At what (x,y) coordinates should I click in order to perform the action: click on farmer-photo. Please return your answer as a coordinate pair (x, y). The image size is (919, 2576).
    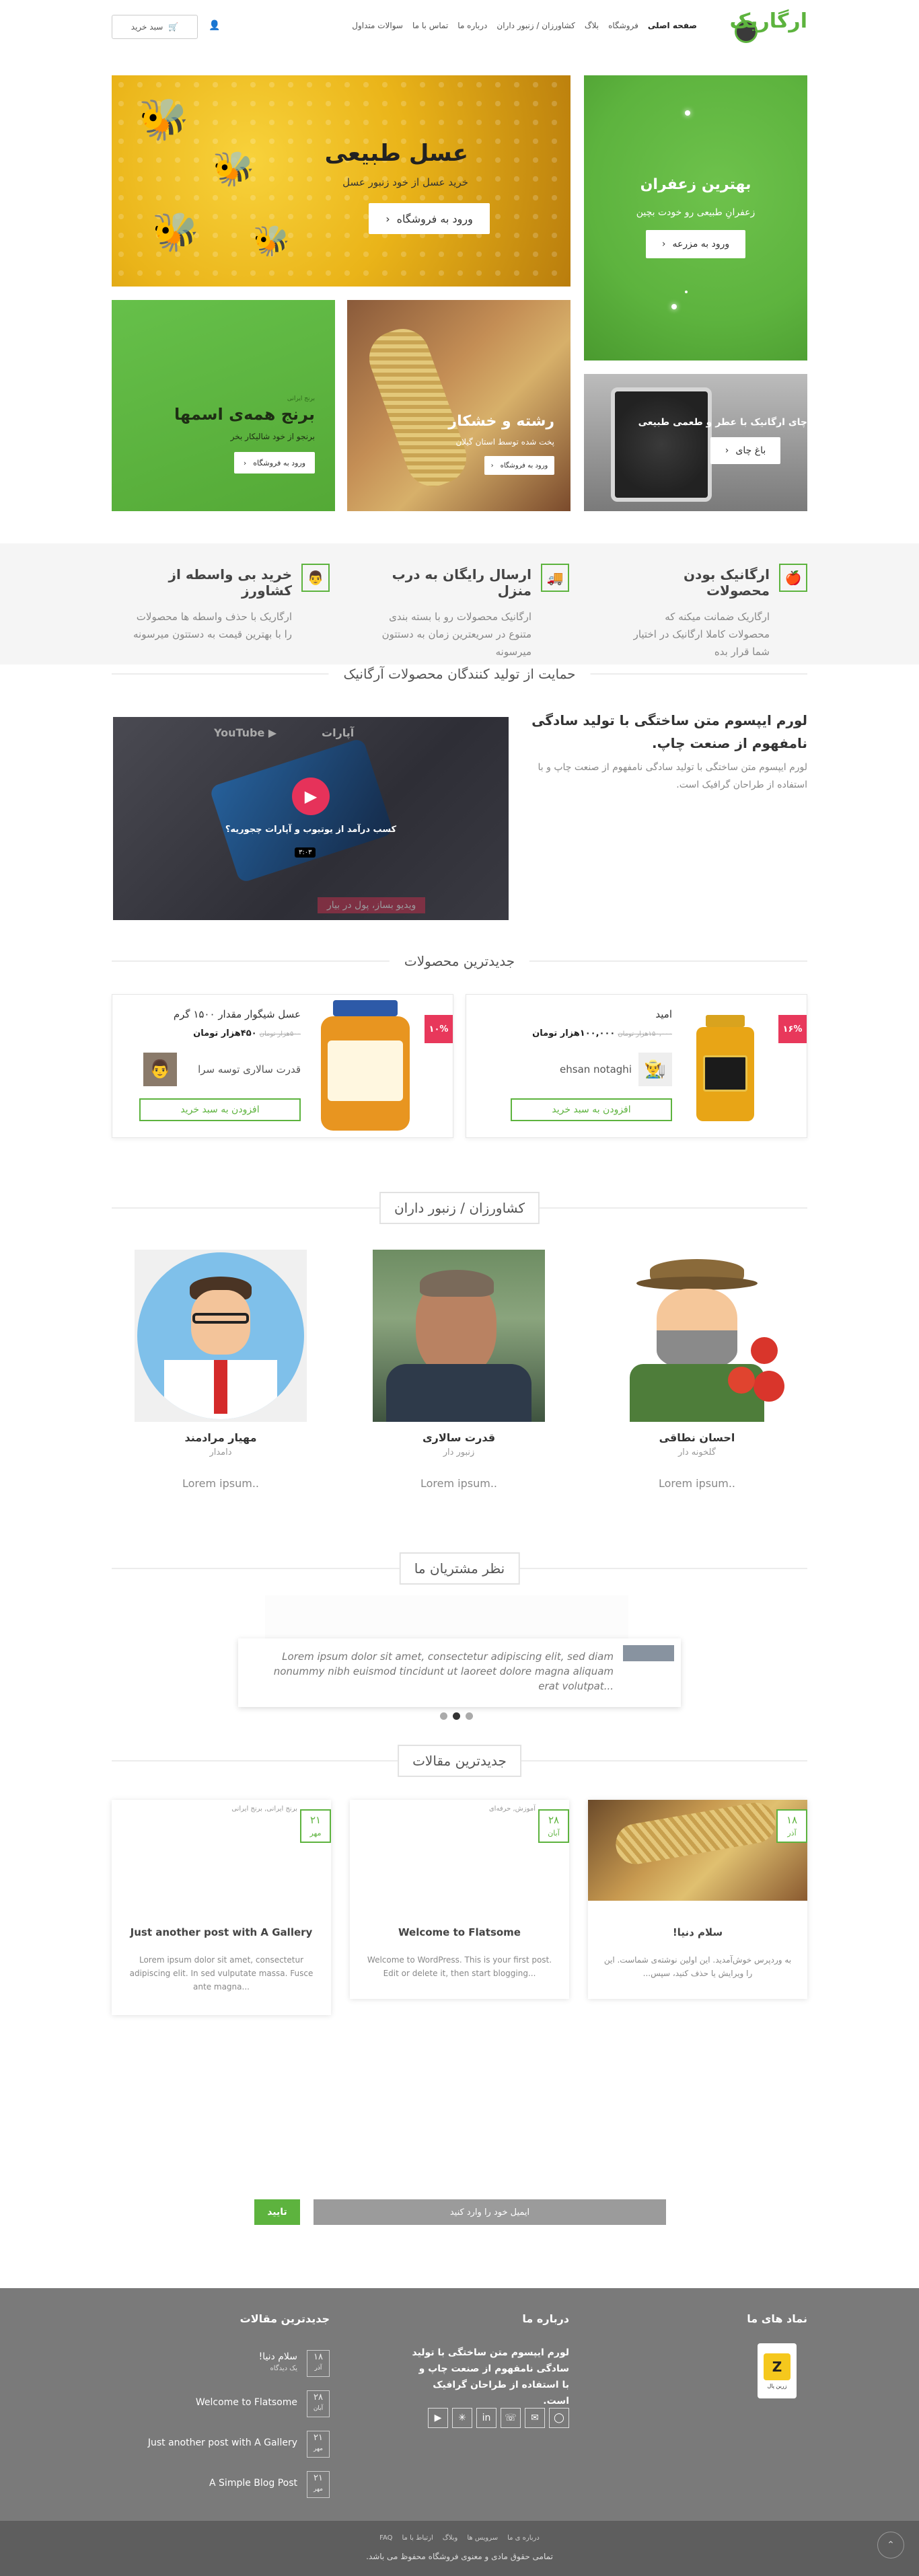
    Looking at the image, I should click on (459, 1336).